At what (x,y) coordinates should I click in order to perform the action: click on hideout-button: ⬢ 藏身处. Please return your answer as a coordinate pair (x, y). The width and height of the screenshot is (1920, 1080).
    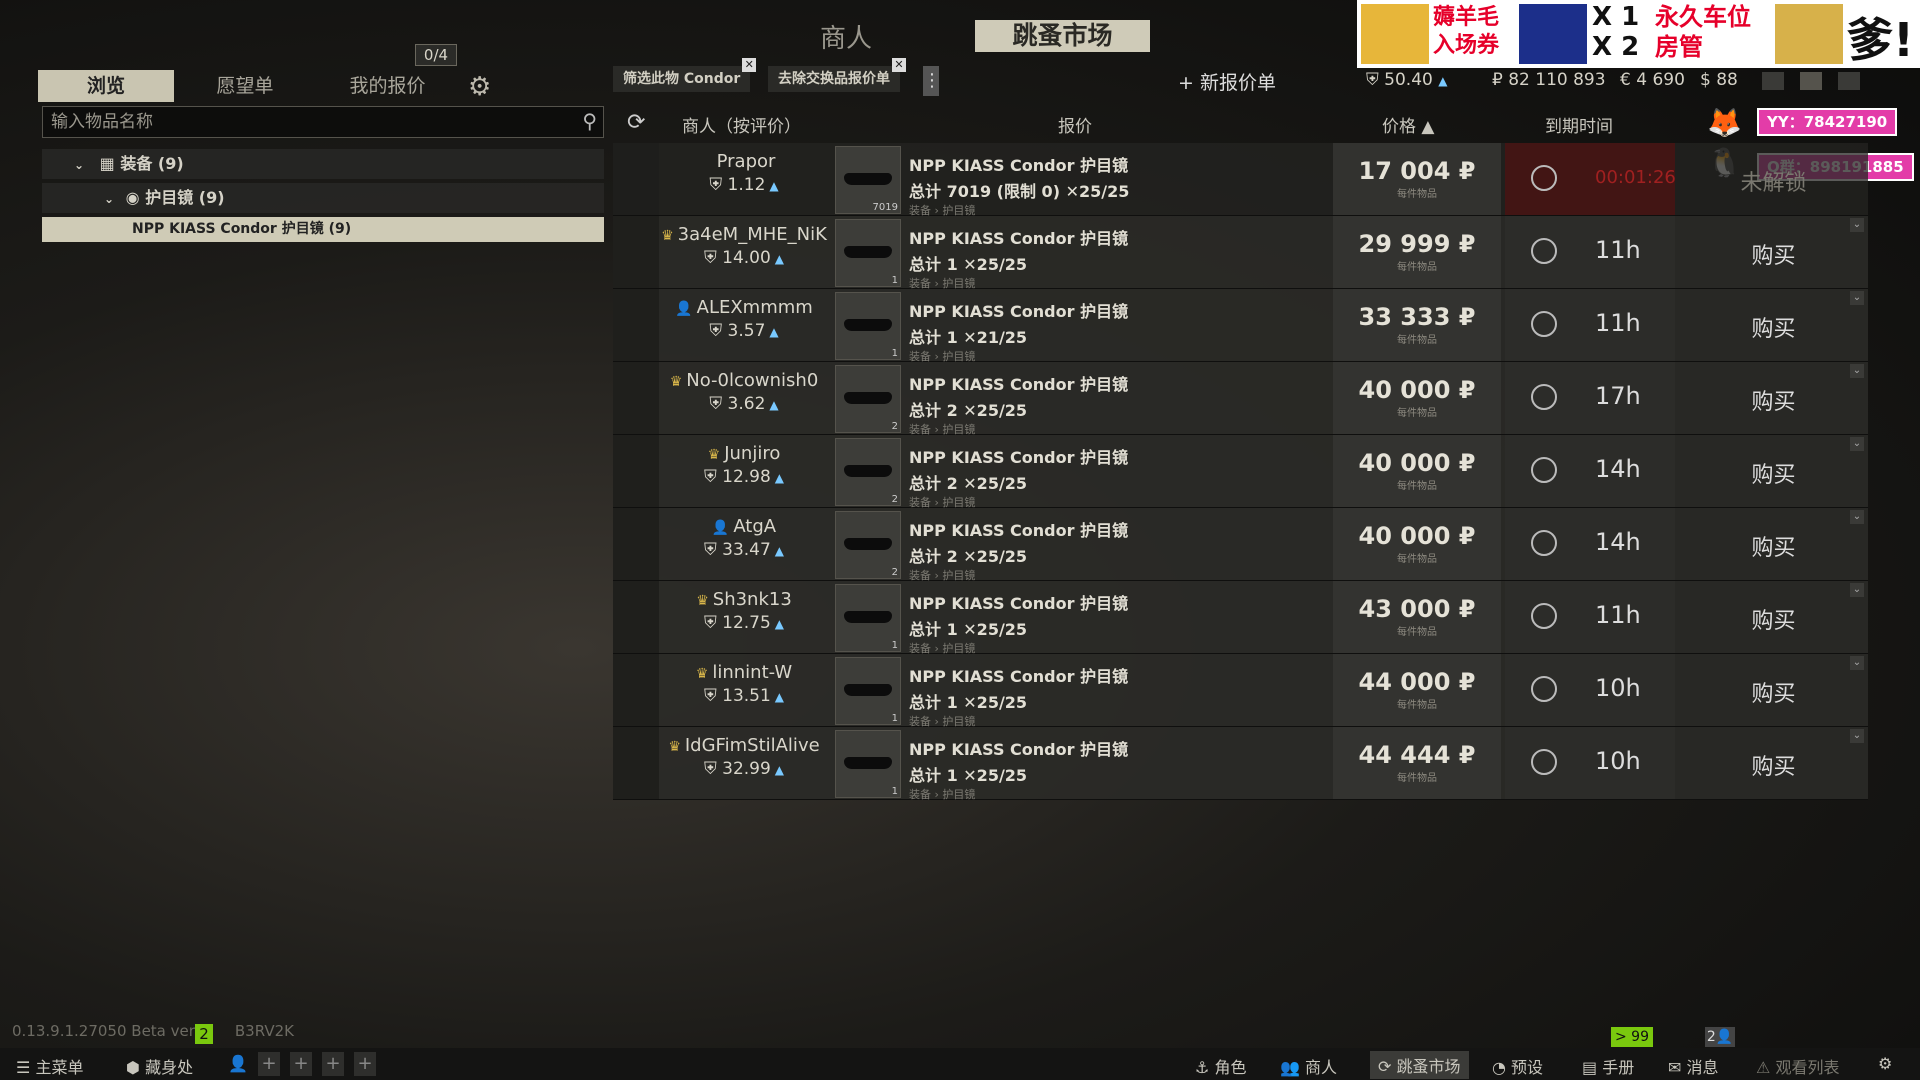
    Looking at the image, I should click on (159, 1066).